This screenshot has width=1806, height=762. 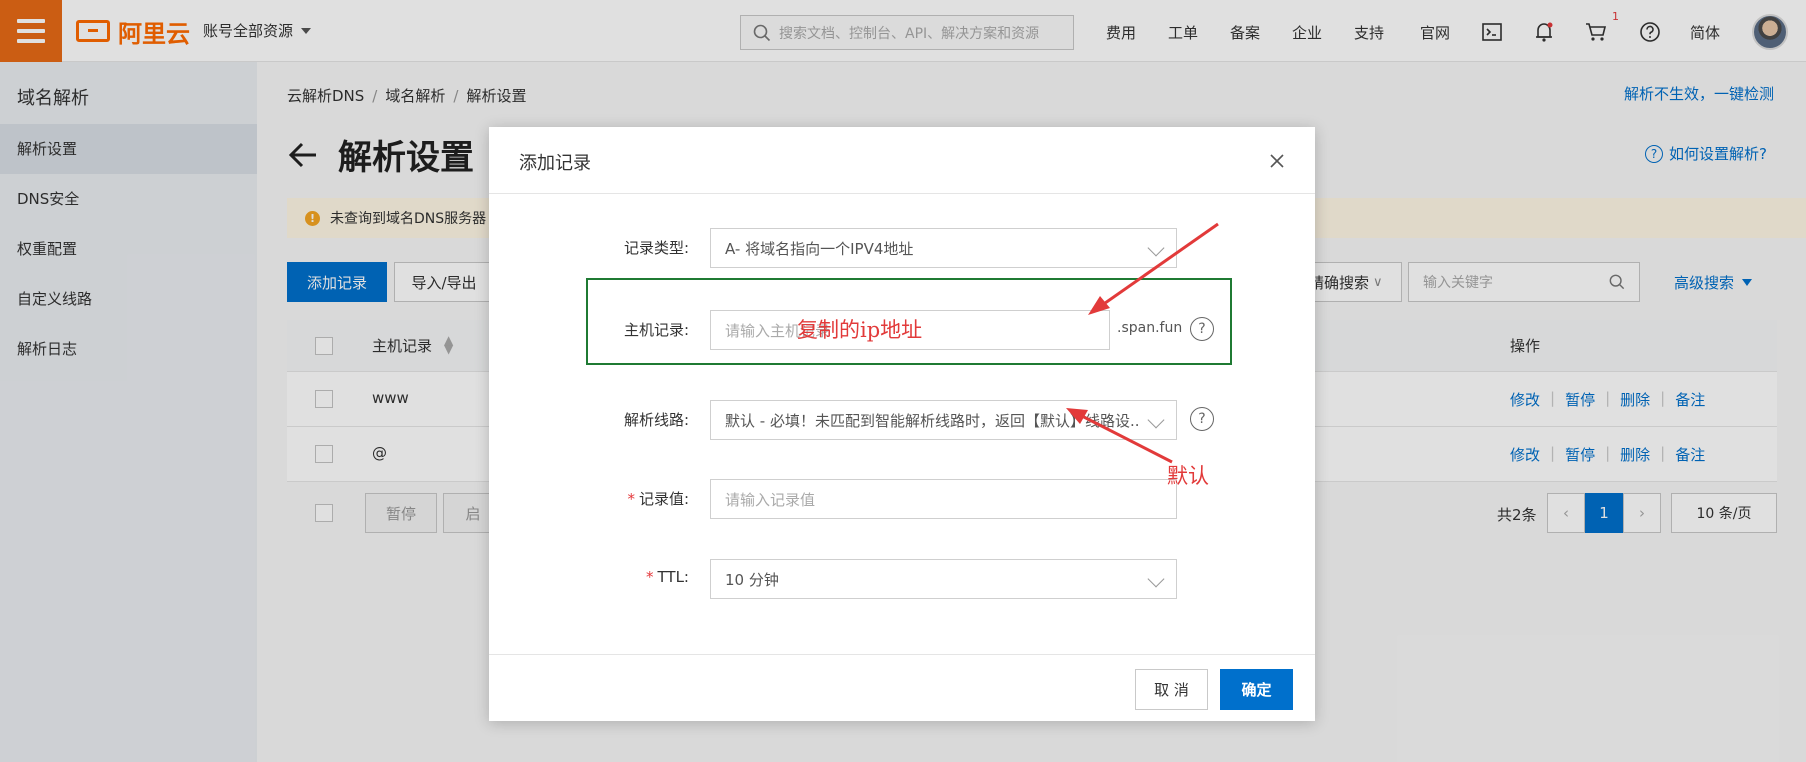 I want to click on record-value-label-text: 记录值:, so click(x=663, y=499).